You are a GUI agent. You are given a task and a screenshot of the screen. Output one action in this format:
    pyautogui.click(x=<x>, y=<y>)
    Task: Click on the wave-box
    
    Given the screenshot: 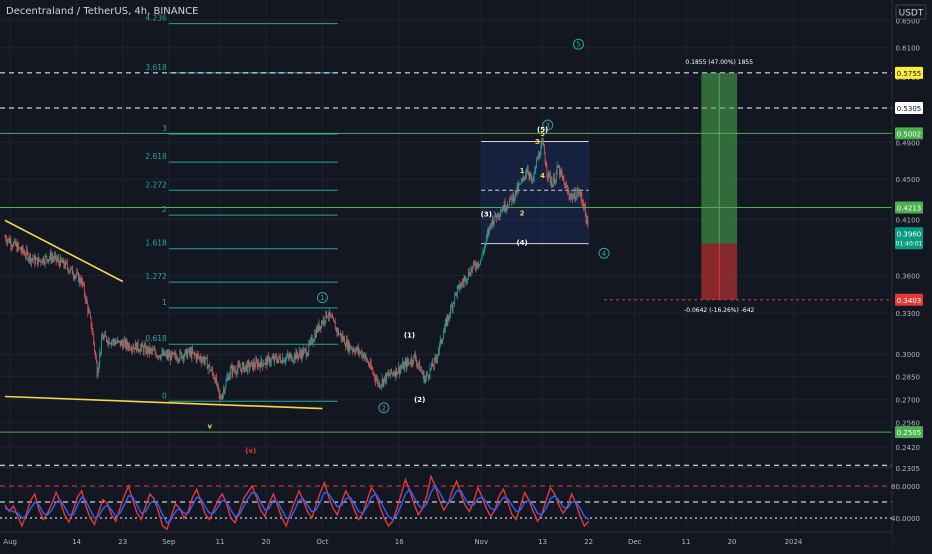 What is the action you would take?
    pyautogui.click(x=535, y=192)
    